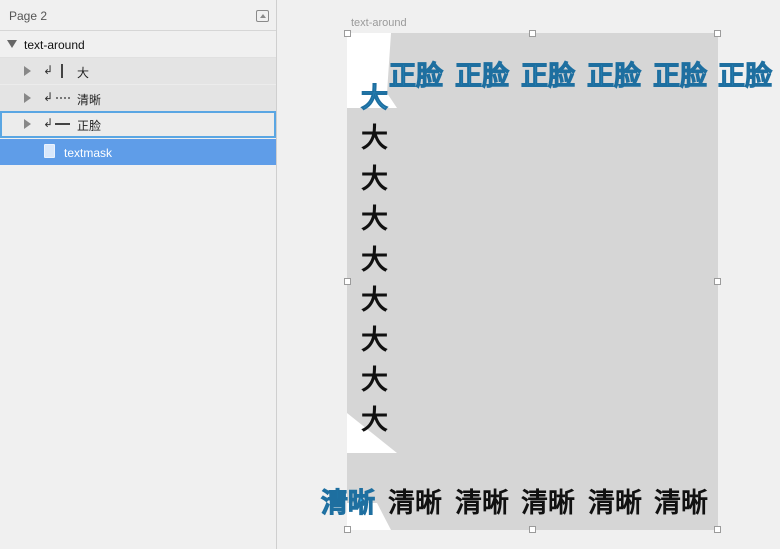 This screenshot has height=549, width=780. I want to click on top-text-row: 正脸 正脸 正脸 正脸 正脸 正脸, so click(528, 74).